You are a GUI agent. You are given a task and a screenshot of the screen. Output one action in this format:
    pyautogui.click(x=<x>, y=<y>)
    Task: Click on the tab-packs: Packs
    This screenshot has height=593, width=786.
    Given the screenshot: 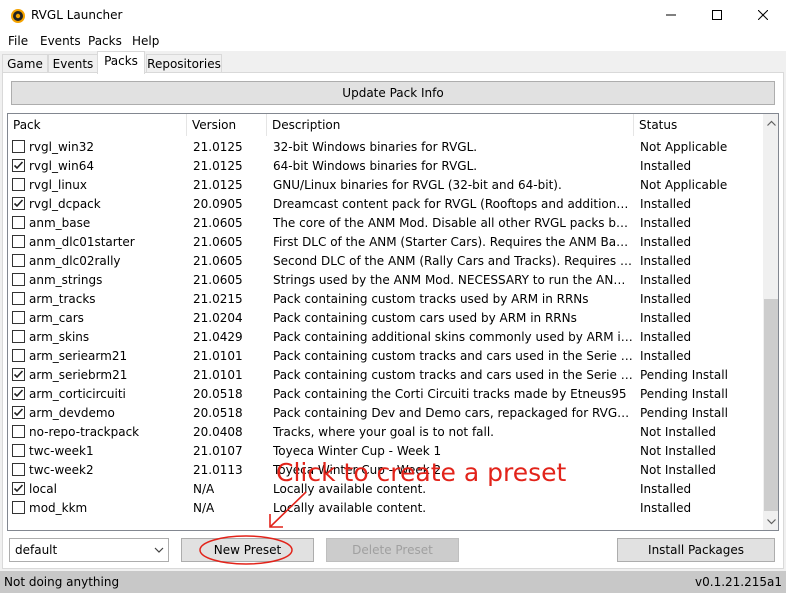 What is the action you would take?
    pyautogui.click(x=121, y=62)
    